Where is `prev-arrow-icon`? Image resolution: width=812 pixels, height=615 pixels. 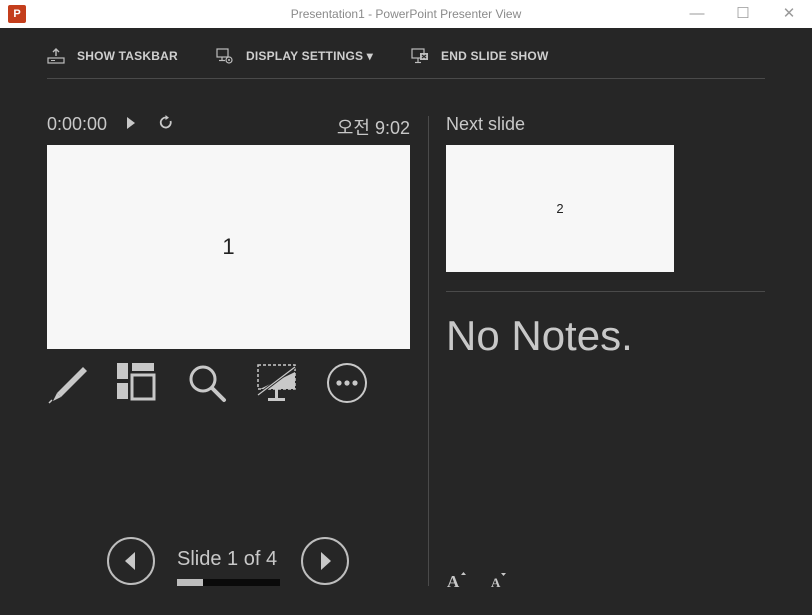
prev-arrow-icon is located at coordinates (130, 561).